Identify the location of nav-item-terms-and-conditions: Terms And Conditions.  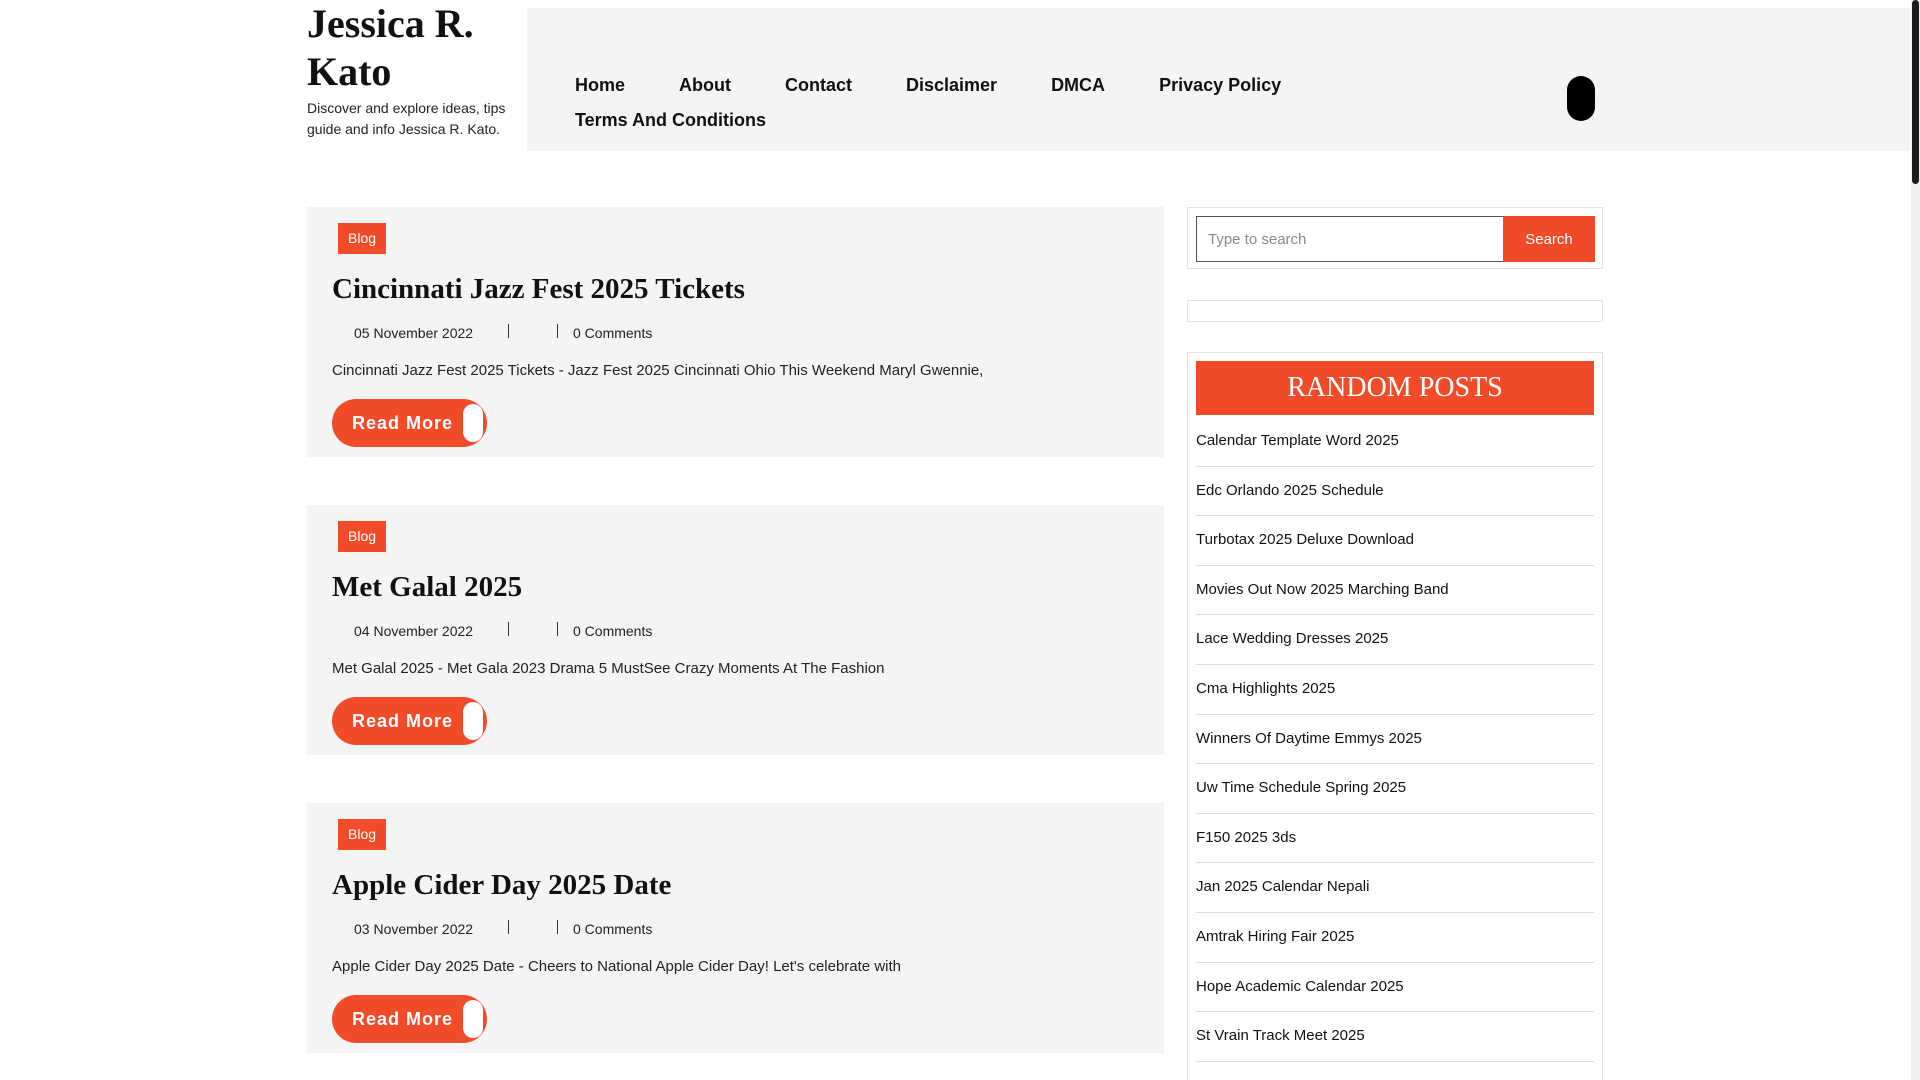
(670, 120).